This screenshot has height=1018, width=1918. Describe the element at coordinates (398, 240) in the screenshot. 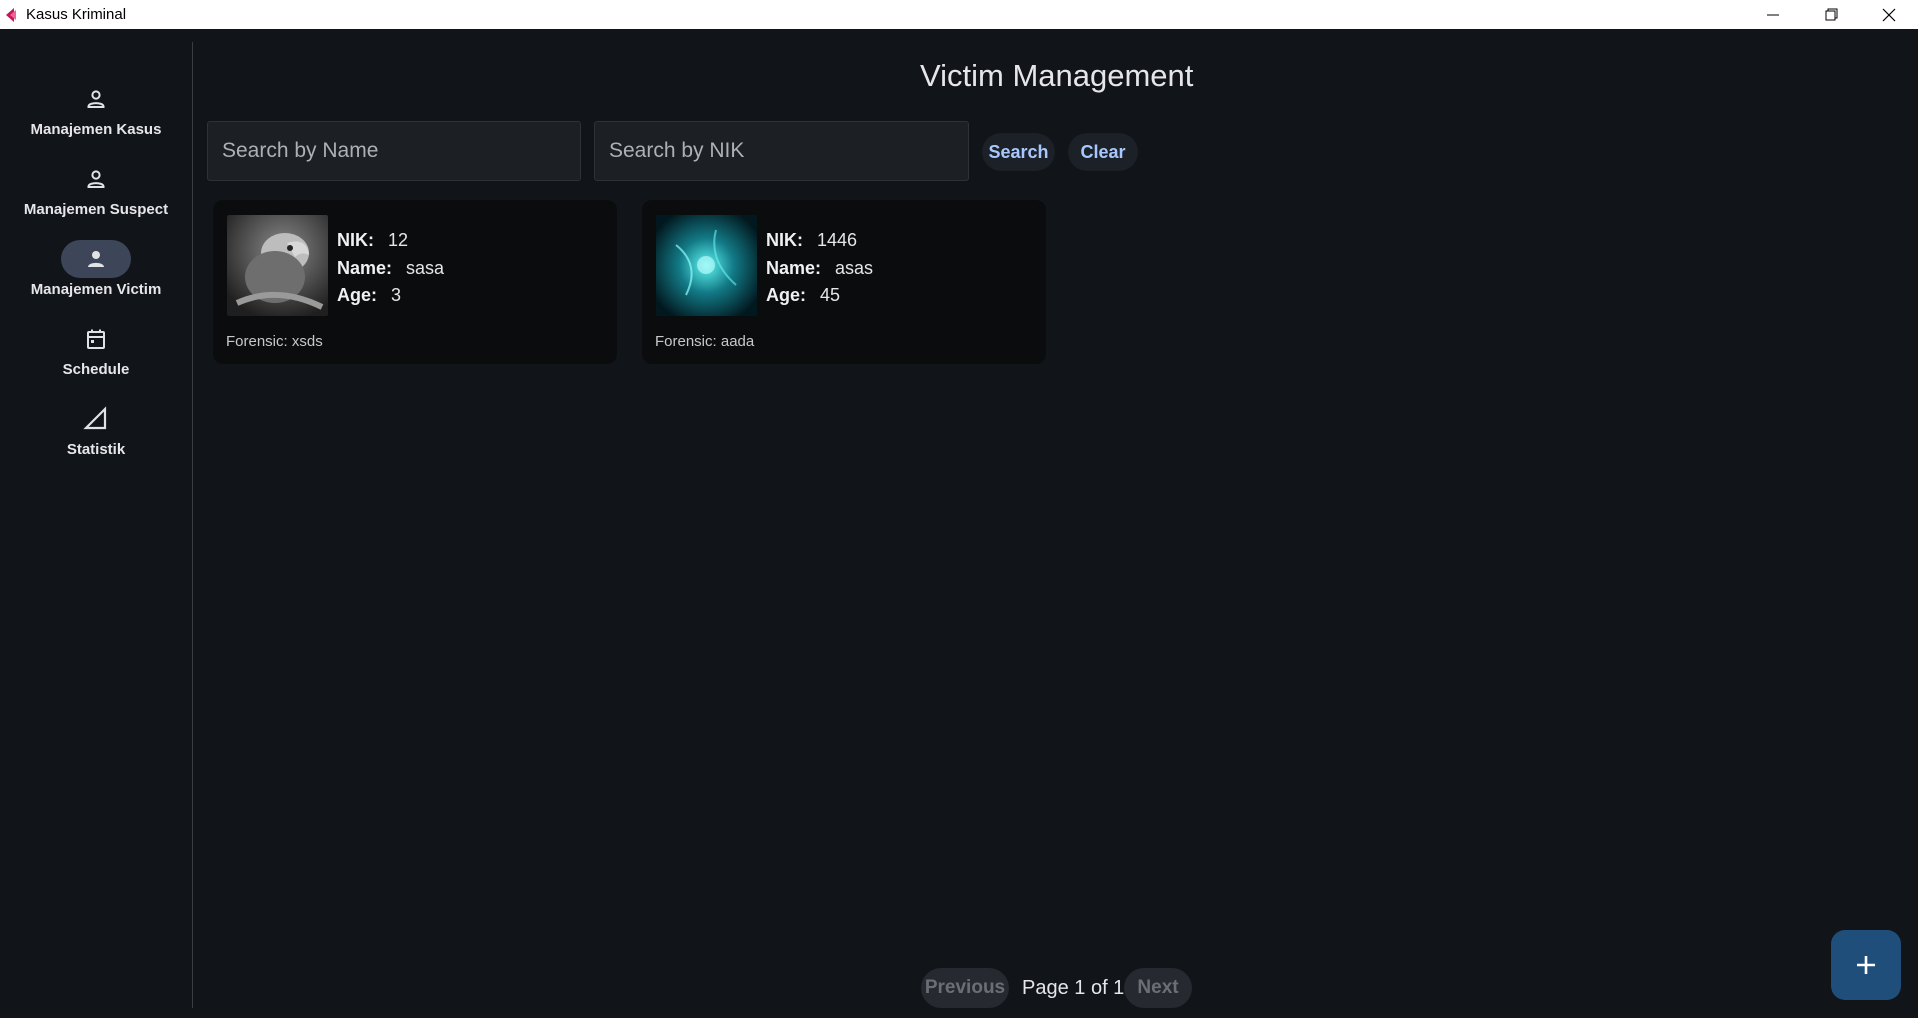

I see `nik-value: 12` at that location.